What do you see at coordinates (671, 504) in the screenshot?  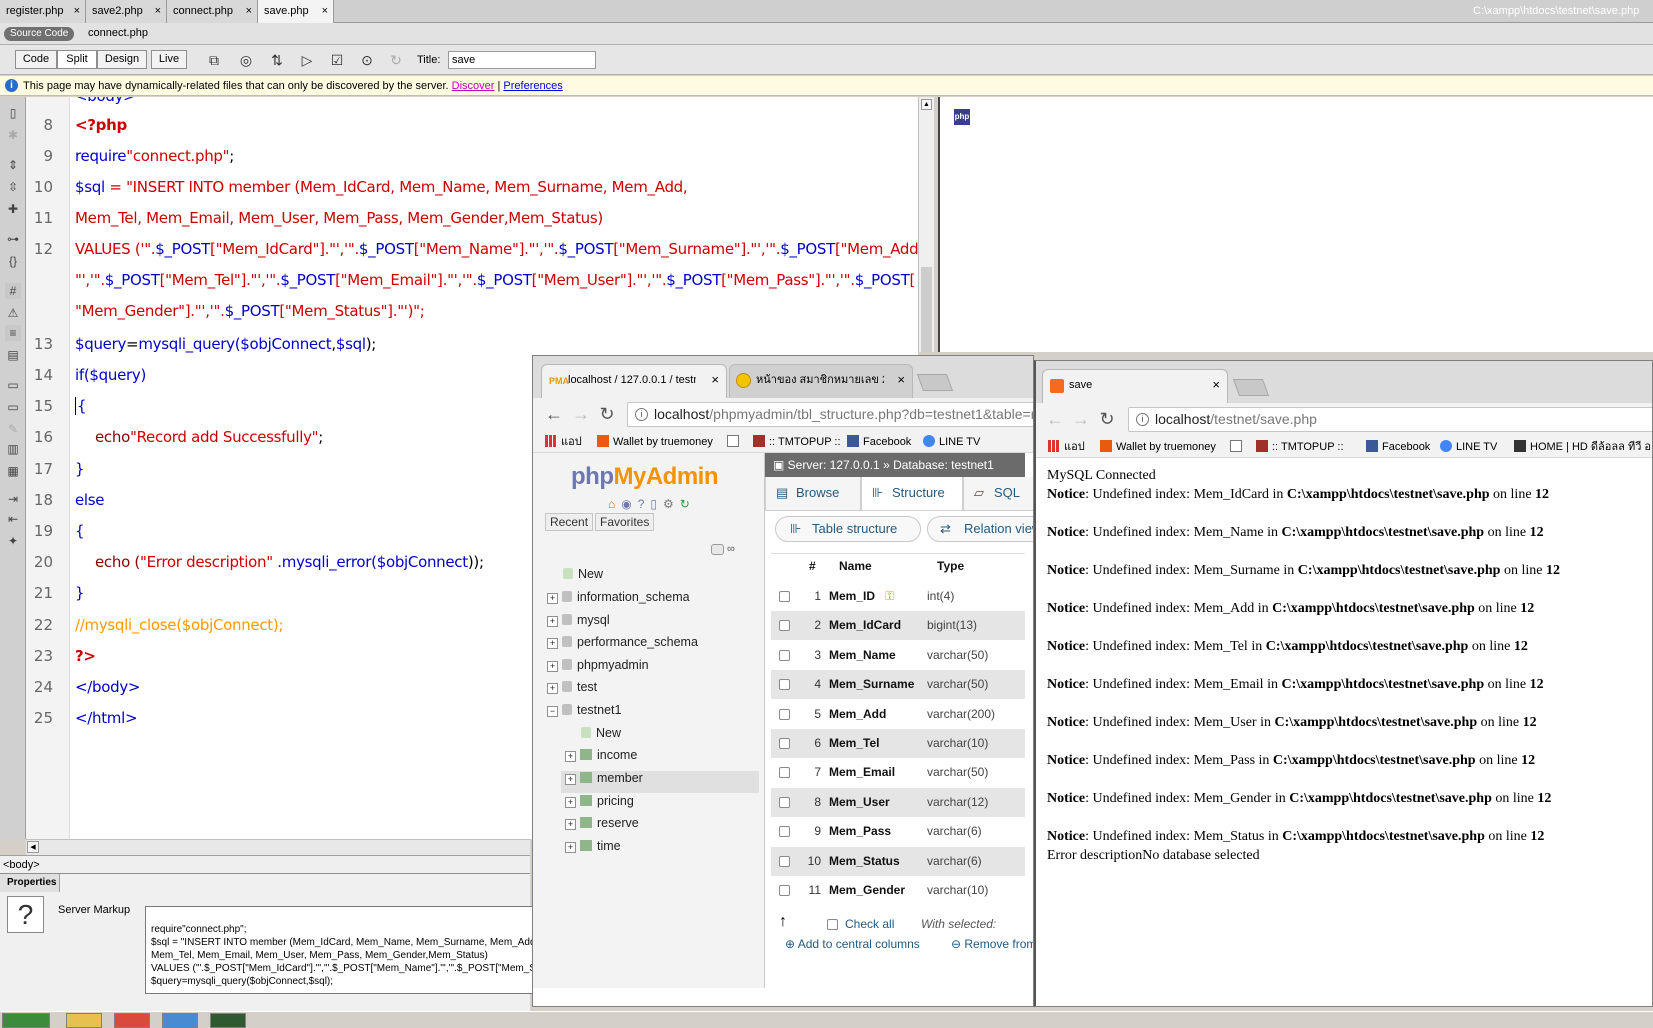 I see `settings-icon: ⚙` at bounding box center [671, 504].